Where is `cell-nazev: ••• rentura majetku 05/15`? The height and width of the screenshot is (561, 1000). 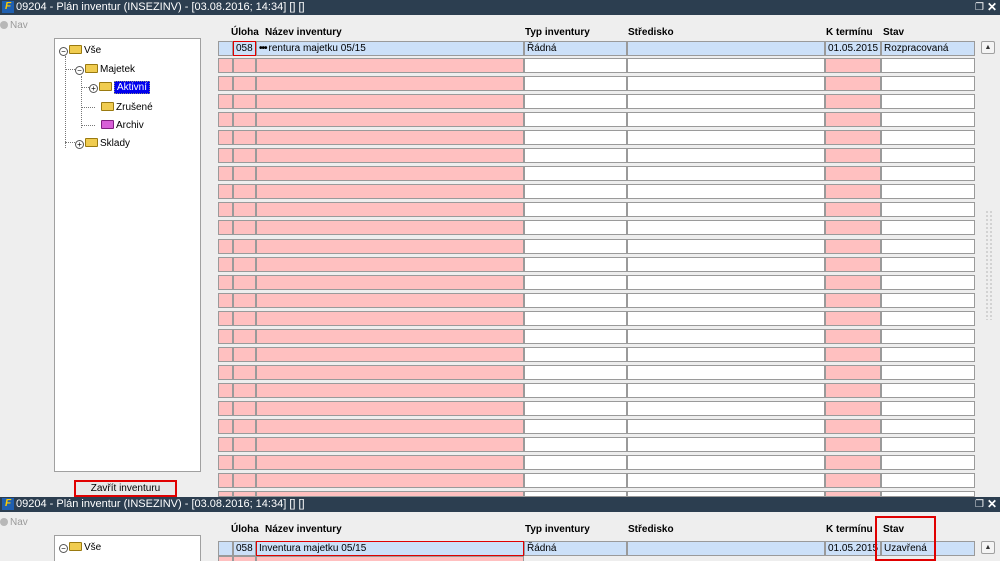
cell-nazev: ••• rentura majetku 05/15 is located at coordinates (390, 48).